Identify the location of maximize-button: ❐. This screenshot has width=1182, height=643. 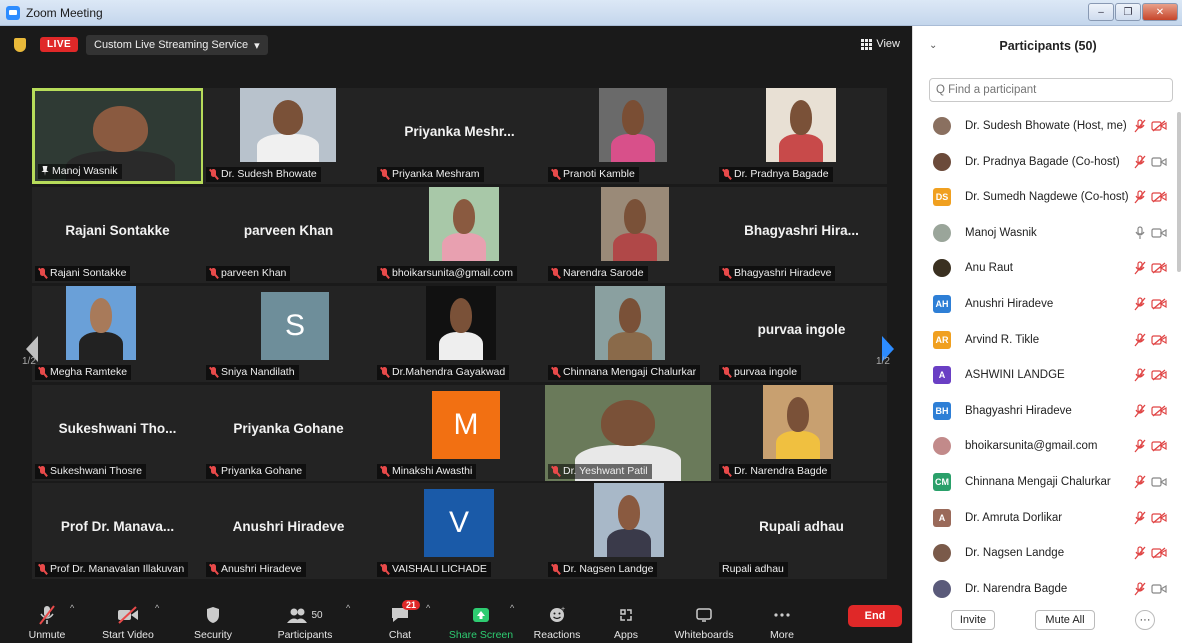
(1128, 12).